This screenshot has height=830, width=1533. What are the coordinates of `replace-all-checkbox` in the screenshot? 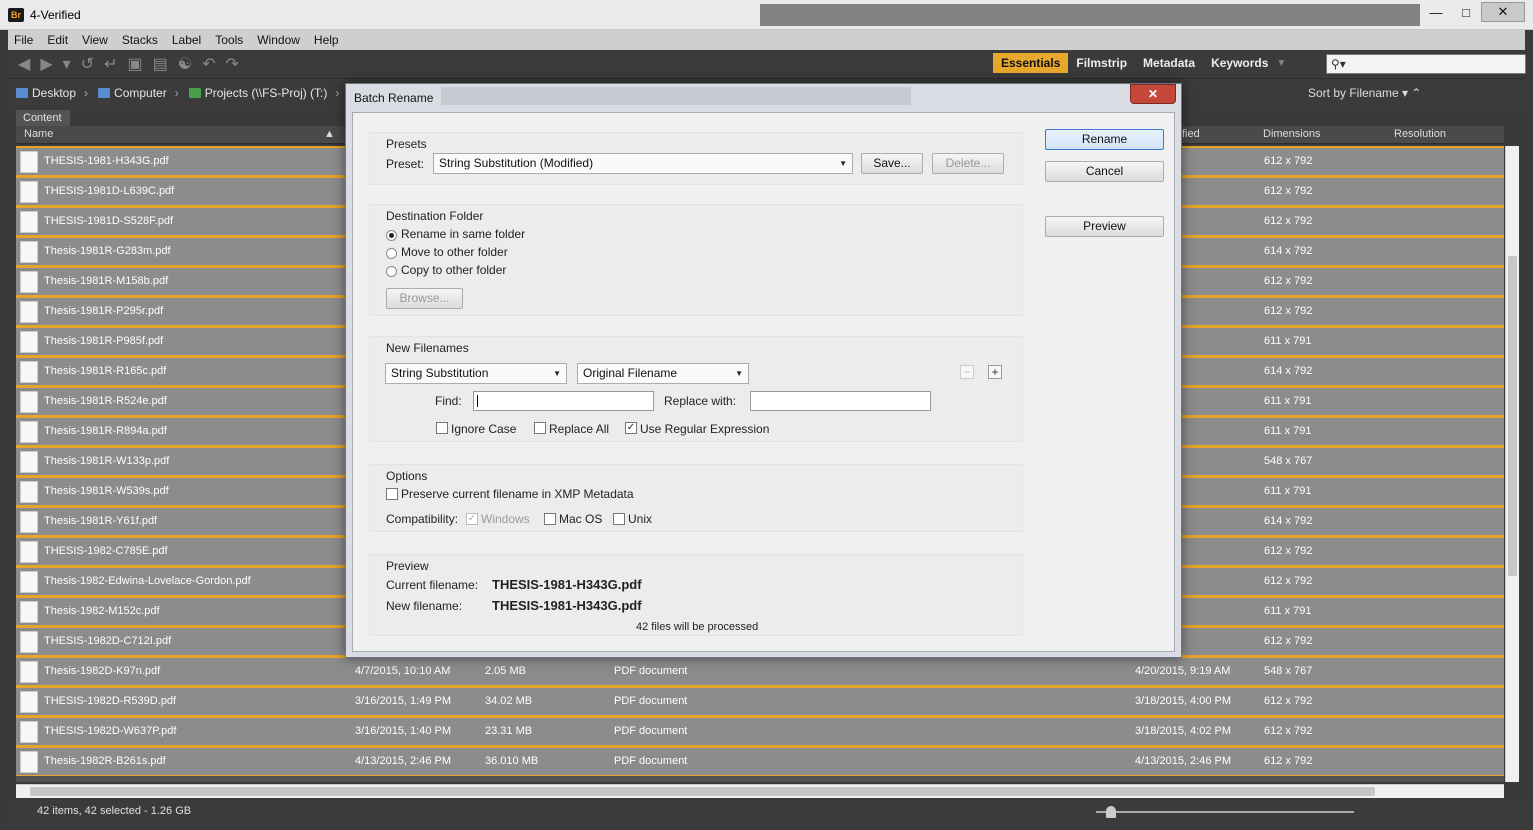 It's located at (540, 428).